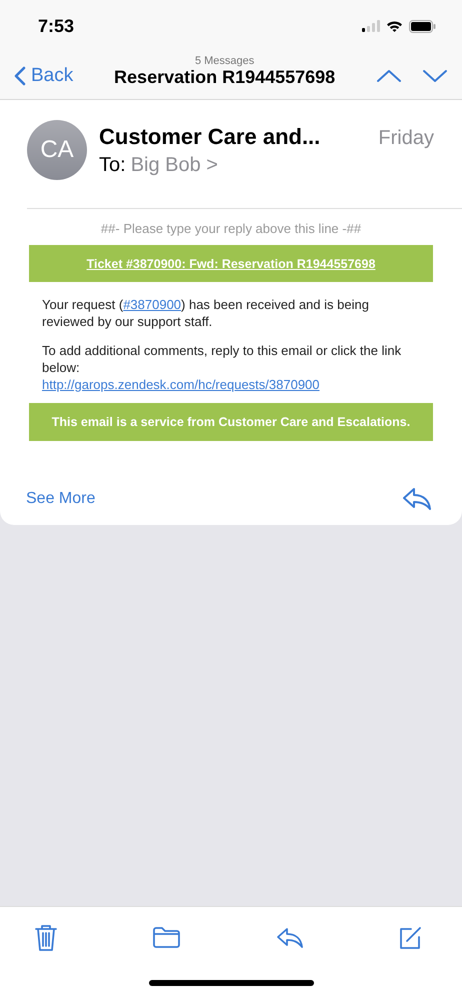 The image size is (462, 1000). What do you see at coordinates (20, 76) in the screenshot?
I see `chevron-left-icon` at bounding box center [20, 76].